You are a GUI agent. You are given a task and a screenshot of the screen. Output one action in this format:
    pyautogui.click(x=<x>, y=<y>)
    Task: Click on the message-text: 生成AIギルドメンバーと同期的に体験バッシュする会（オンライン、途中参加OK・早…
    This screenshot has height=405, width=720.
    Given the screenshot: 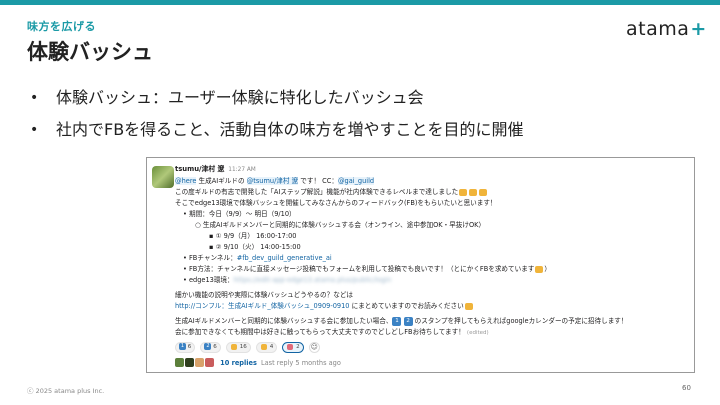 What is the action you would take?
    pyautogui.click(x=344, y=225)
    